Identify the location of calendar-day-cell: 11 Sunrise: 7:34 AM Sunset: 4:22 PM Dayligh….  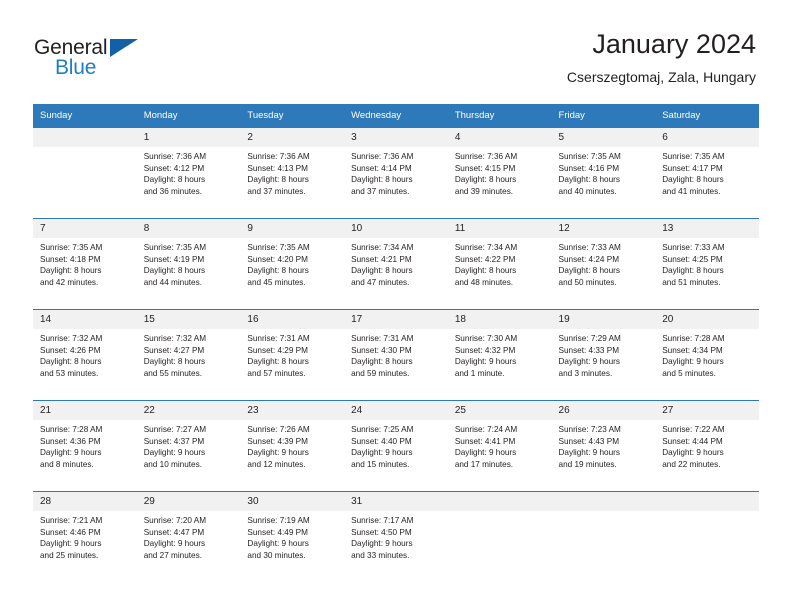
(499, 264).